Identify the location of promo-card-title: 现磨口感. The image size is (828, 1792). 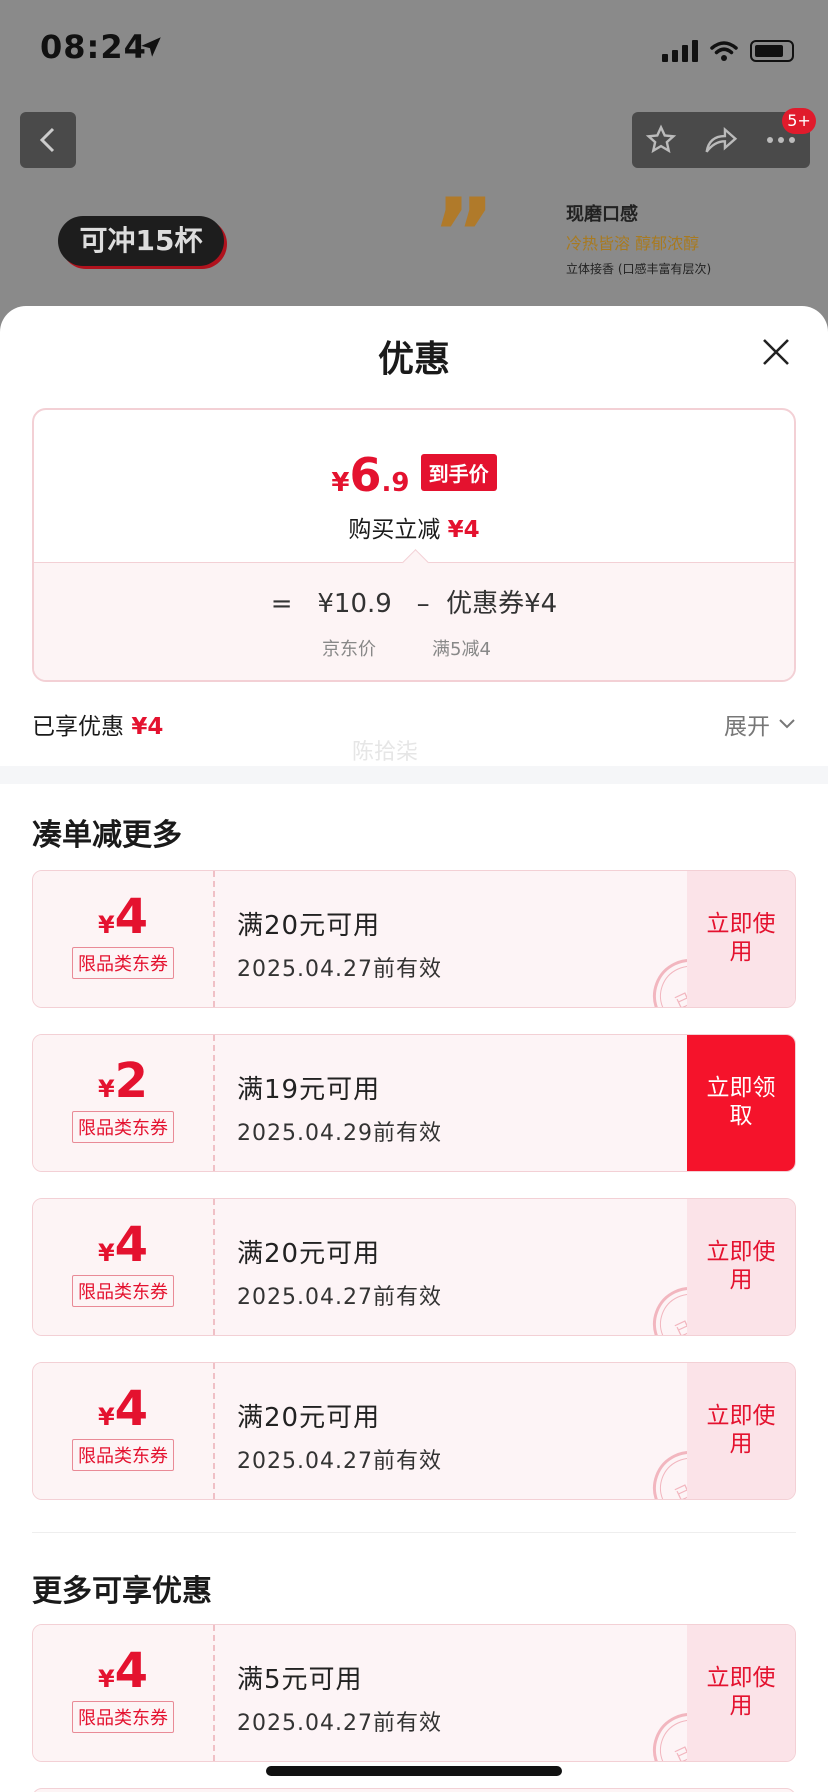
(602, 214).